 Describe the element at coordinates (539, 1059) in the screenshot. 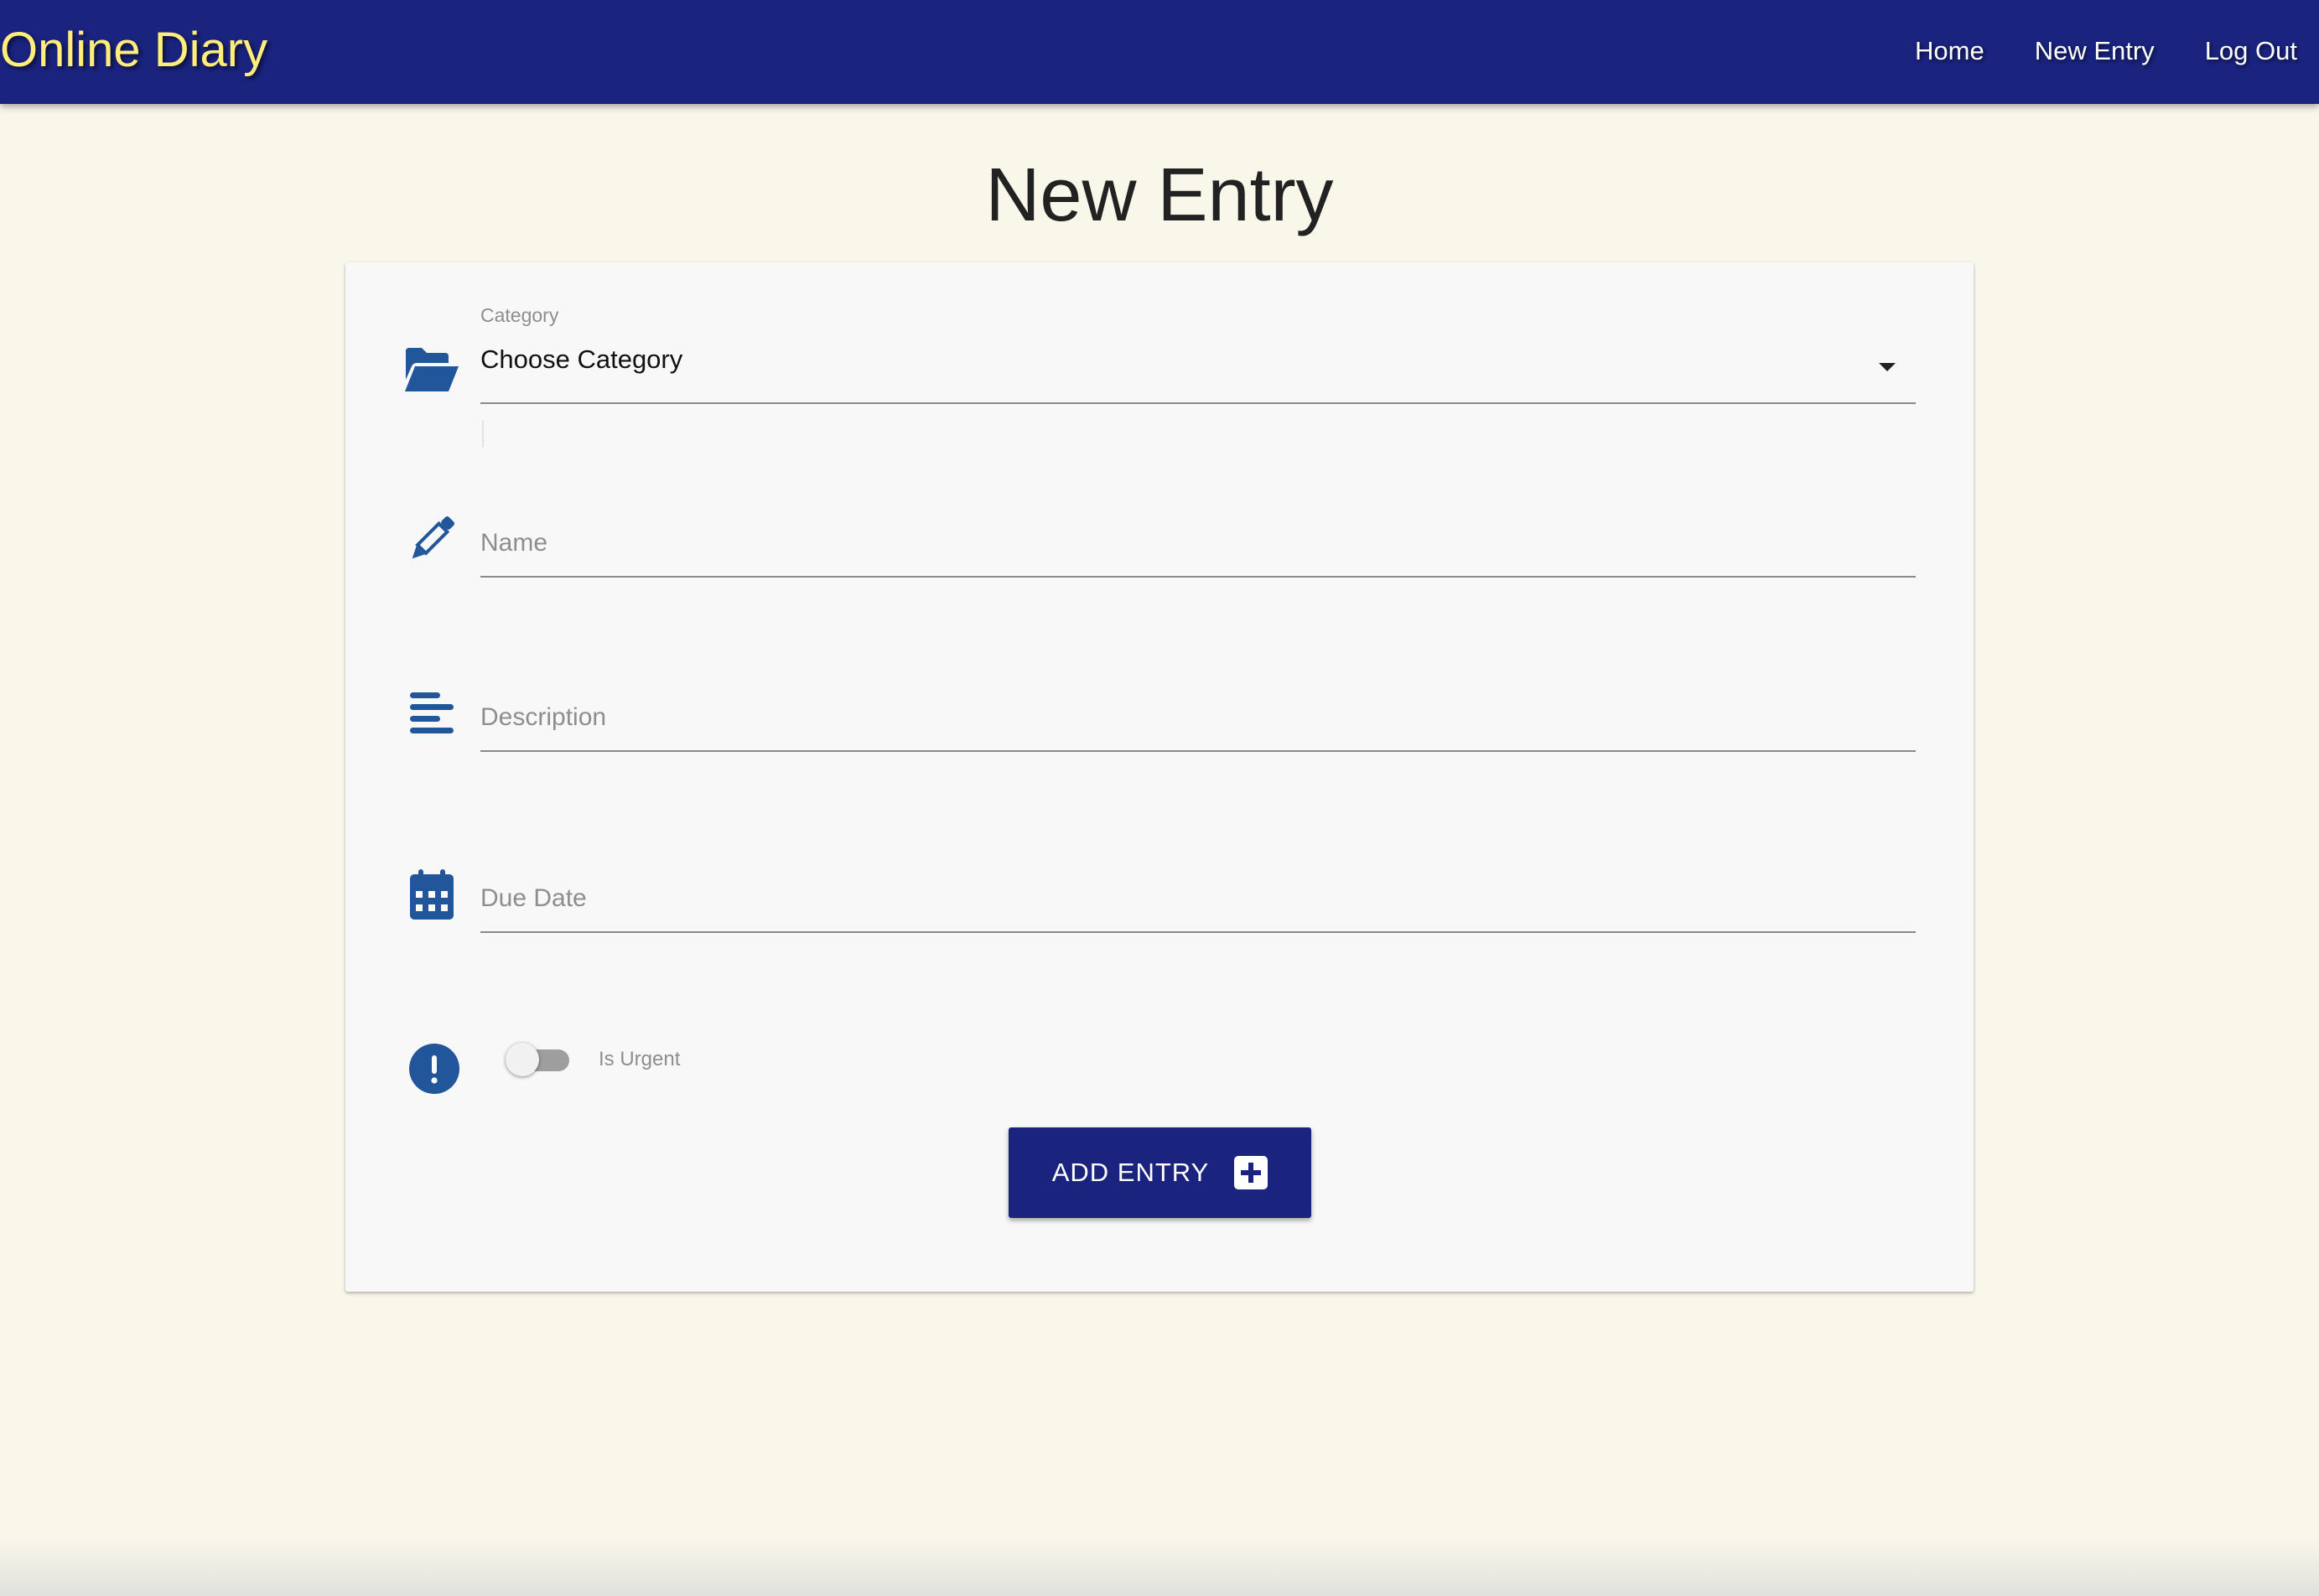

I see `is-urgent-toggle` at that location.